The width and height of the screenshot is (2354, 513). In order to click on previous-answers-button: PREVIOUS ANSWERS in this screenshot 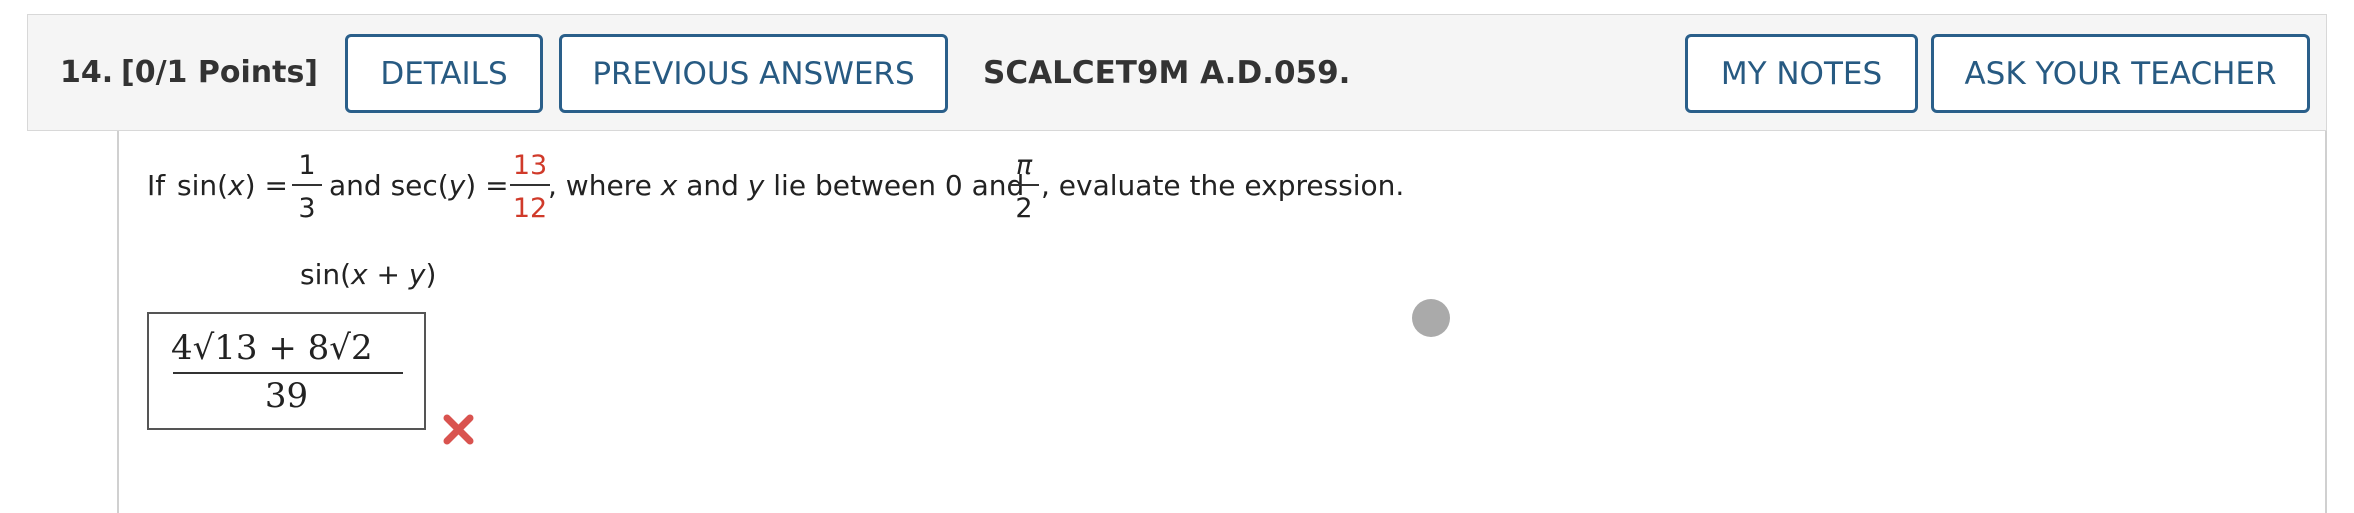, I will do `click(753, 73)`.